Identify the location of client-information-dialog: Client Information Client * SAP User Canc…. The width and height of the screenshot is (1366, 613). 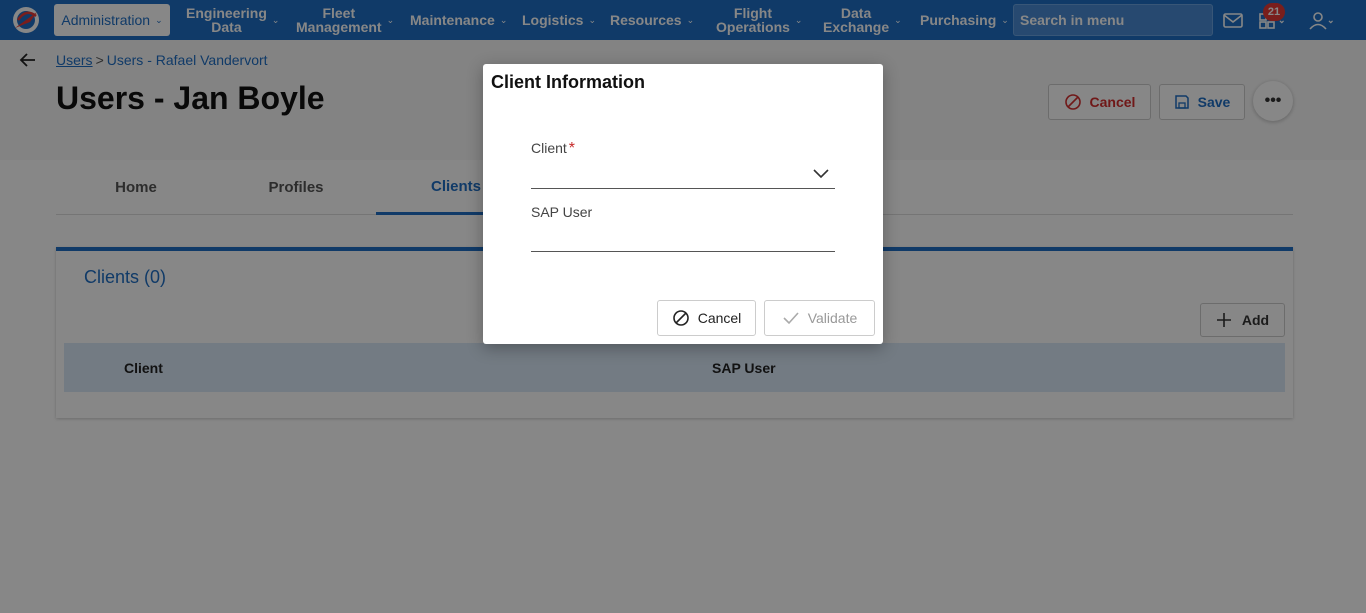
(683, 204).